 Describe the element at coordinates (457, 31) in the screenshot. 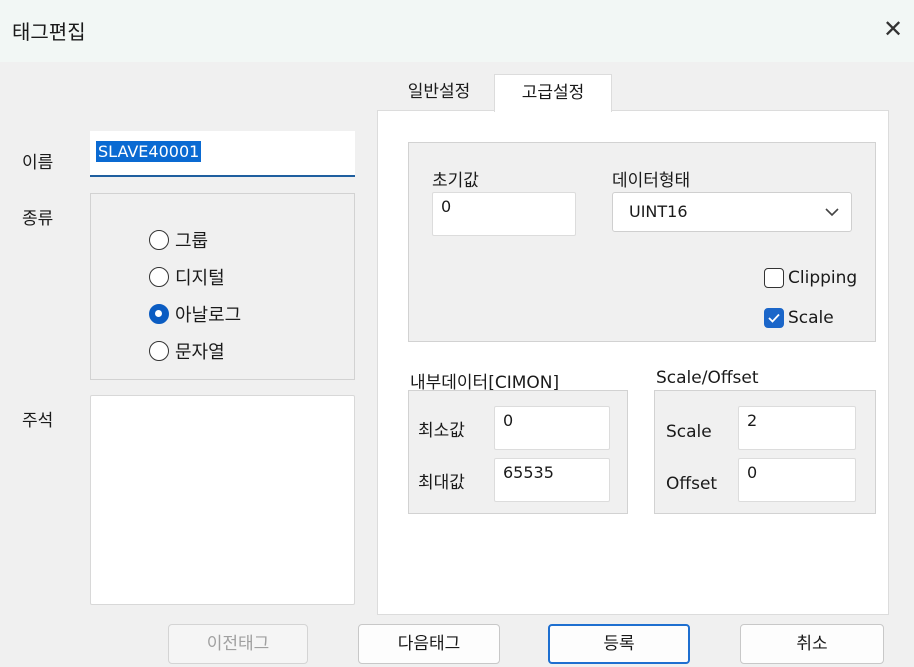

I see `title-bar` at that location.